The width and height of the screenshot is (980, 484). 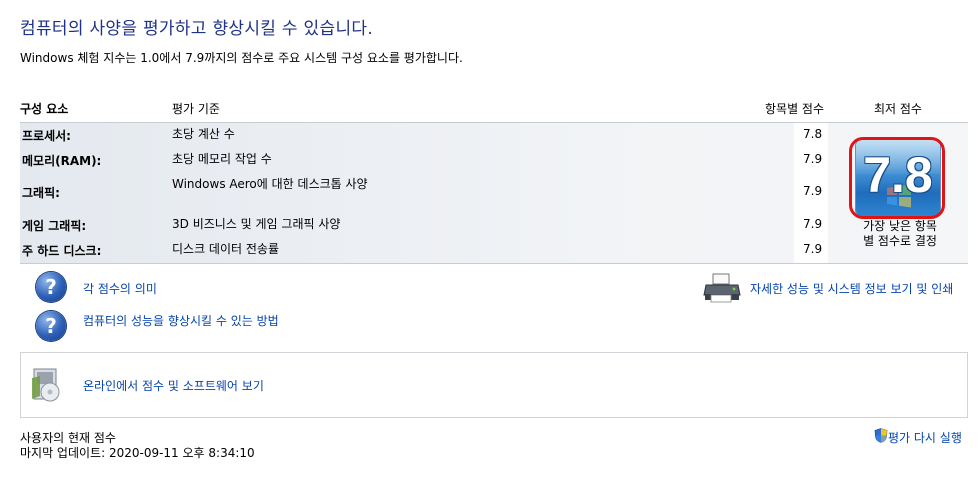 What do you see at coordinates (54, 226) in the screenshot?
I see `row-component: 게임 그래픽:` at bounding box center [54, 226].